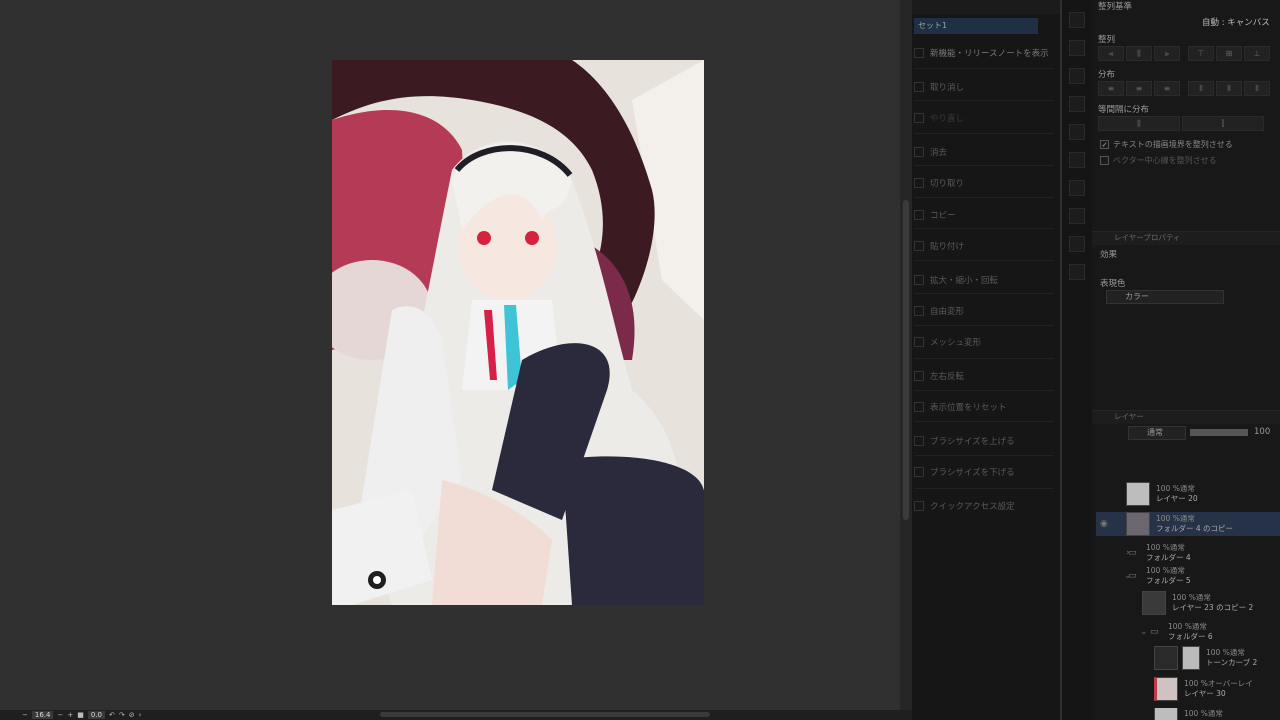 Image resolution: width=1280 pixels, height=720 pixels. I want to click on distribute-center-icon: ≡, so click(1139, 88).